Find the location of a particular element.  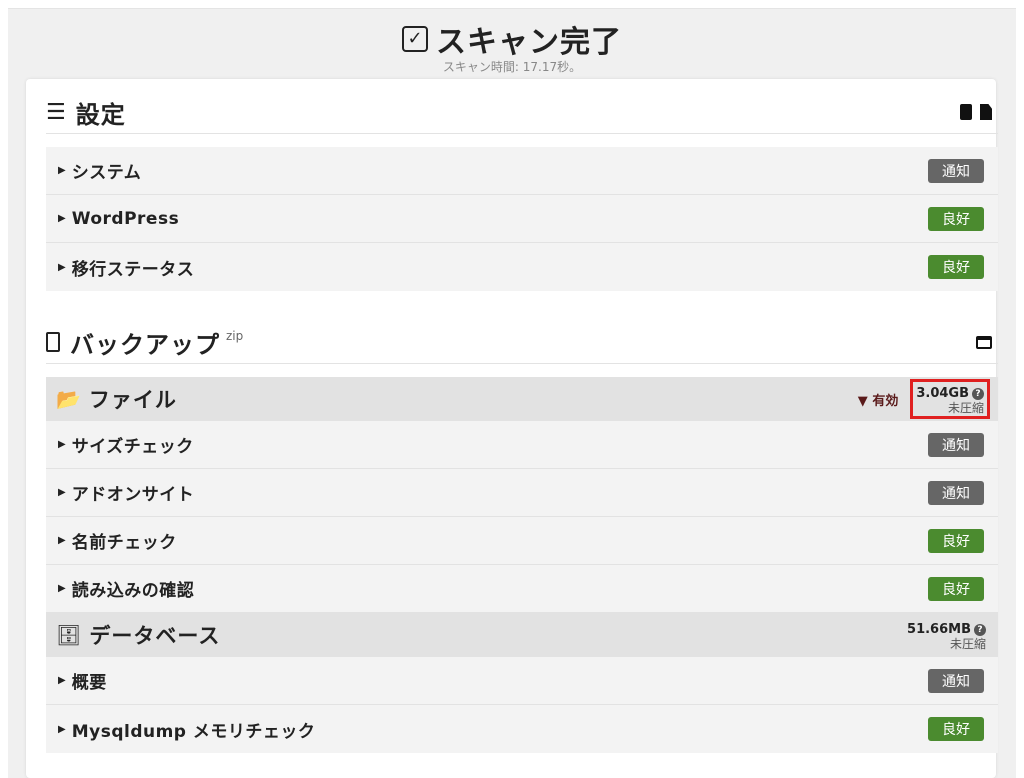

settings-item-system: ▶ システム 通知 is located at coordinates (522, 171).